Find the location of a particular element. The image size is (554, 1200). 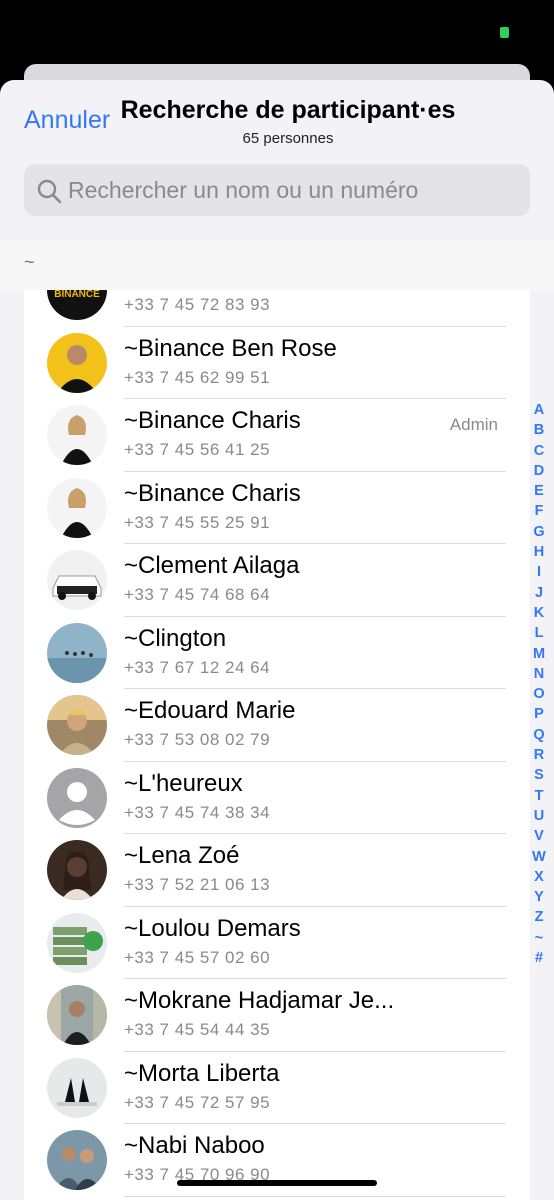

index-letter: U is located at coordinates (539, 816).